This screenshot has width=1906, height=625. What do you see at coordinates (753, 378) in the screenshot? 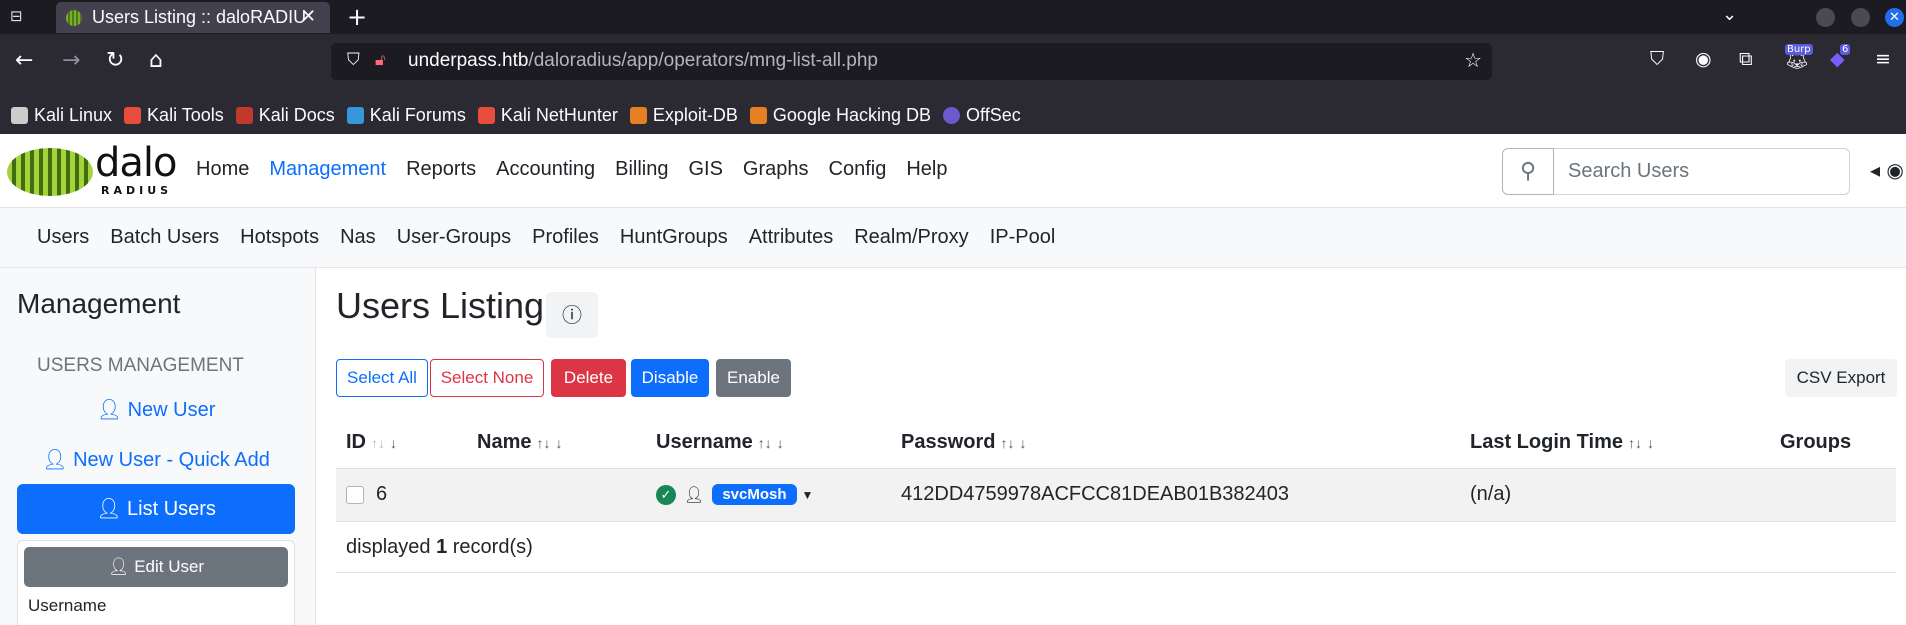
I see `enable-button: Enable` at bounding box center [753, 378].